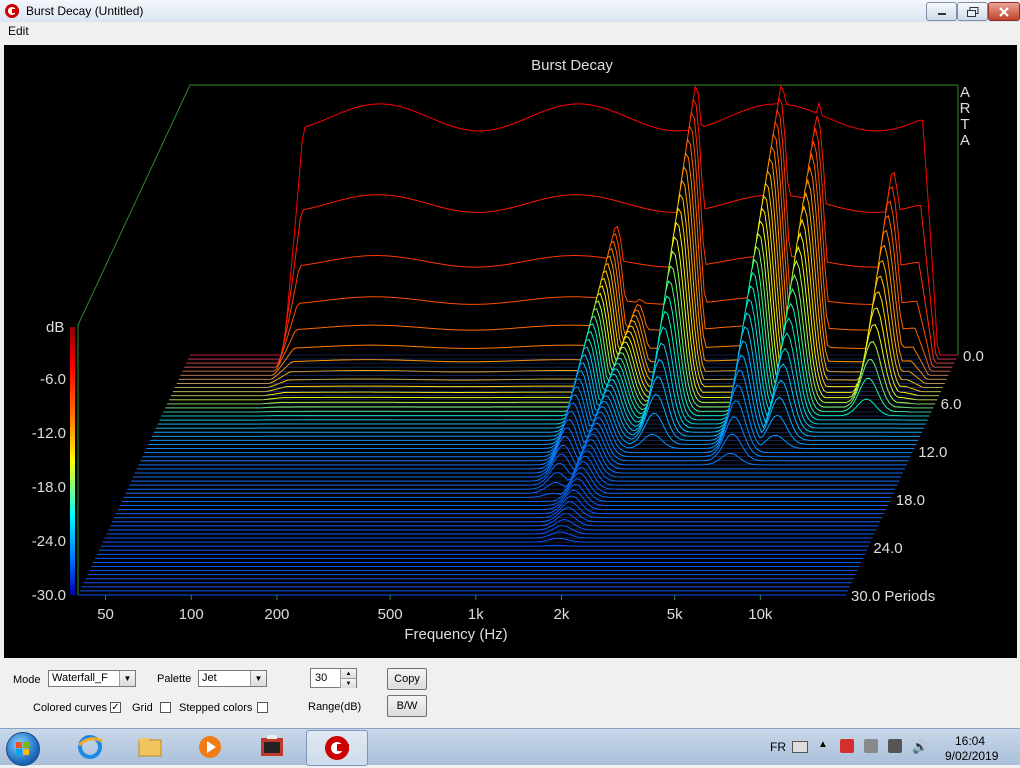 Image resolution: width=1020 pixels, height=768 pixels. I want to click on windows-logo-icon, so click(22, 748).